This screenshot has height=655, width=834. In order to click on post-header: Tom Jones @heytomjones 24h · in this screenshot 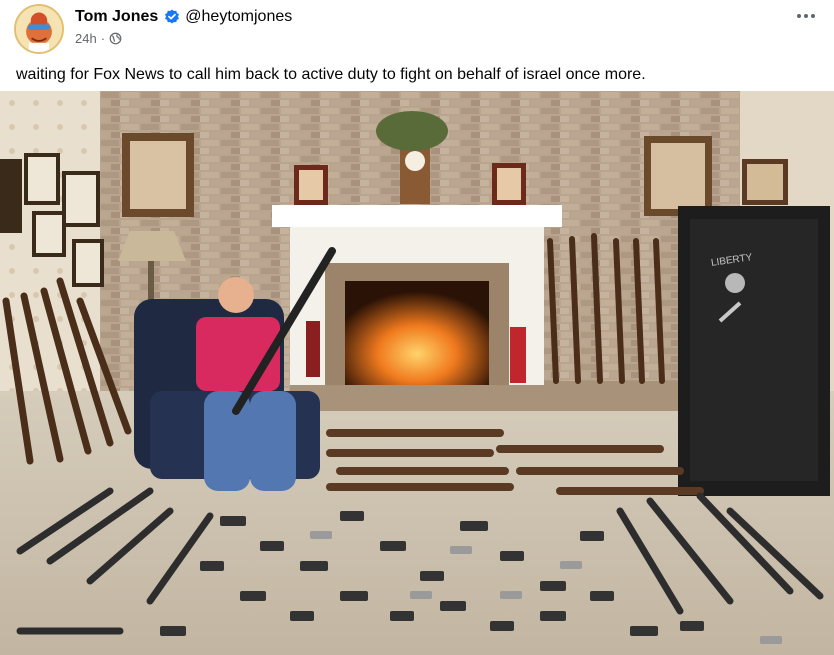, I will do `click(417, 30)`.